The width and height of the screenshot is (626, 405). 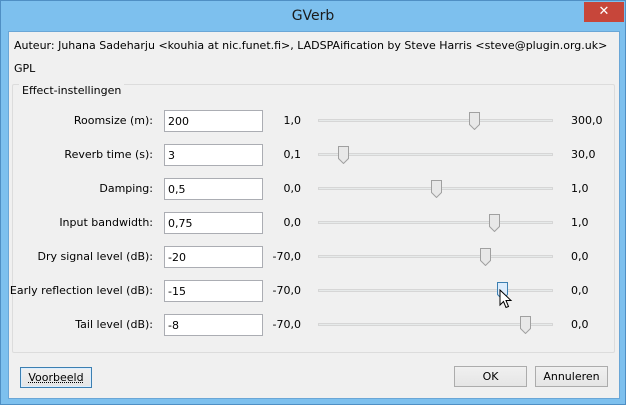 What do you see at coordinates (81, 290) in the screenshot?
I see `param-label: Early reflection level (dB):` at bounding box center [81, 290].